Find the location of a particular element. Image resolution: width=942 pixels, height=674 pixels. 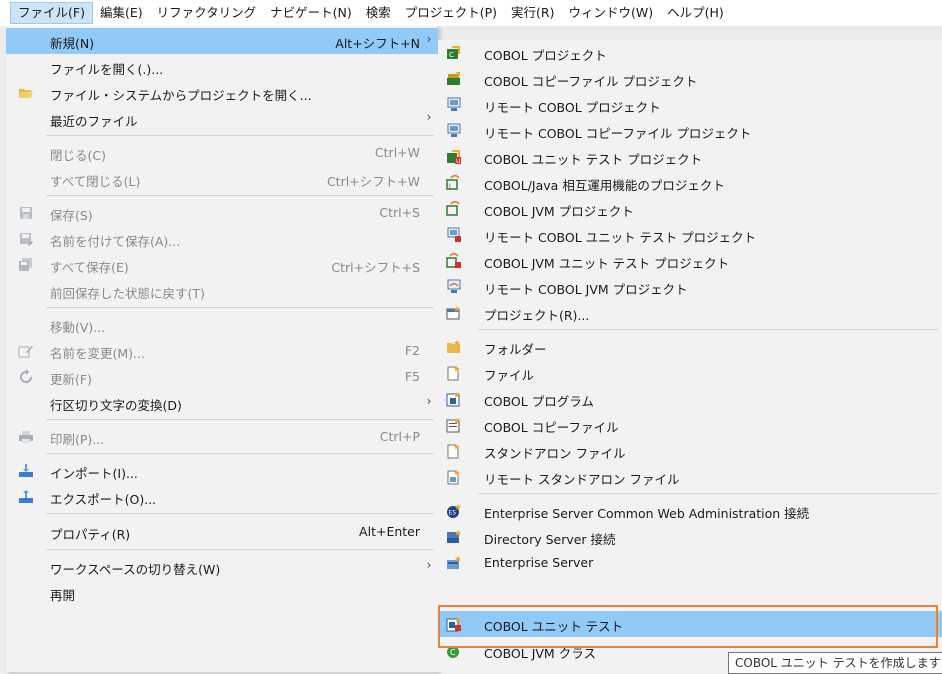

menu-help: ヘルプ(H) is located at coordinates (695, 13).